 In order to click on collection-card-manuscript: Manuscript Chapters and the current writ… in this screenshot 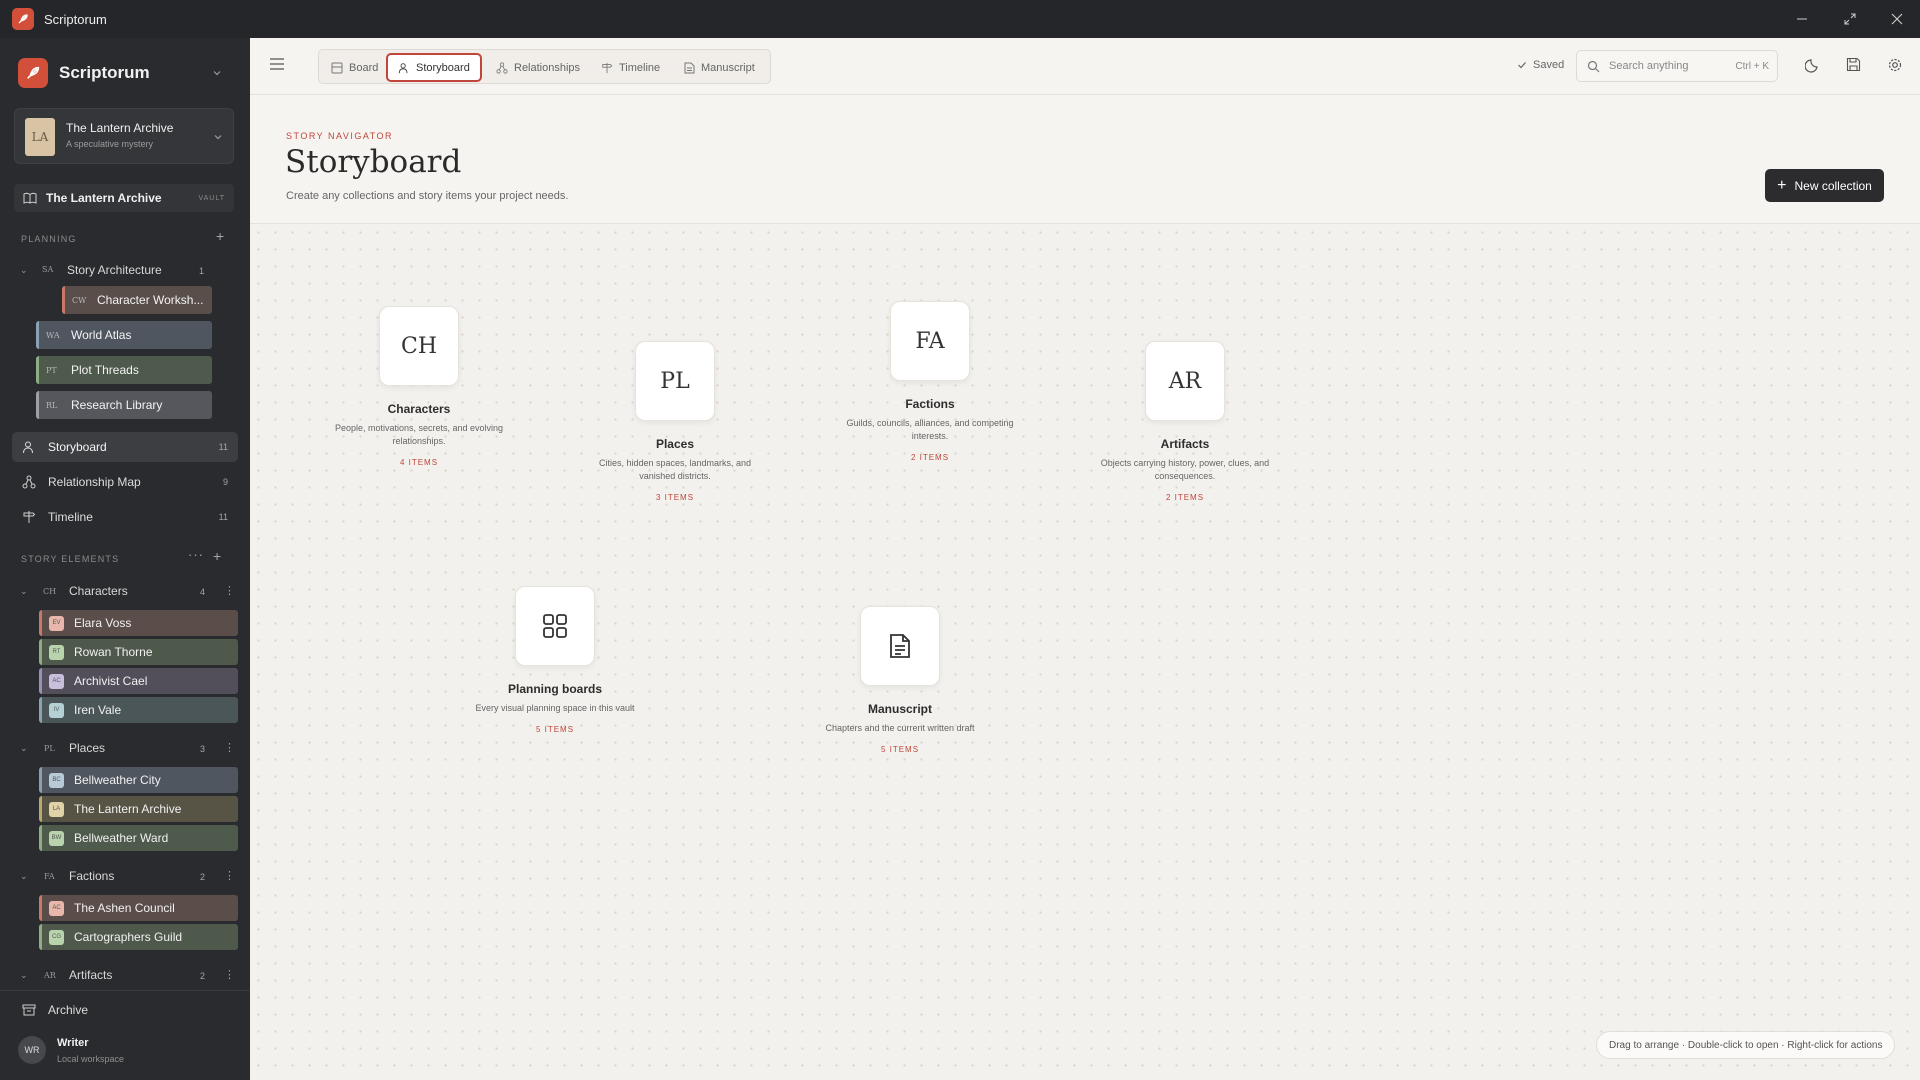, I will do `click(900, 680)`.